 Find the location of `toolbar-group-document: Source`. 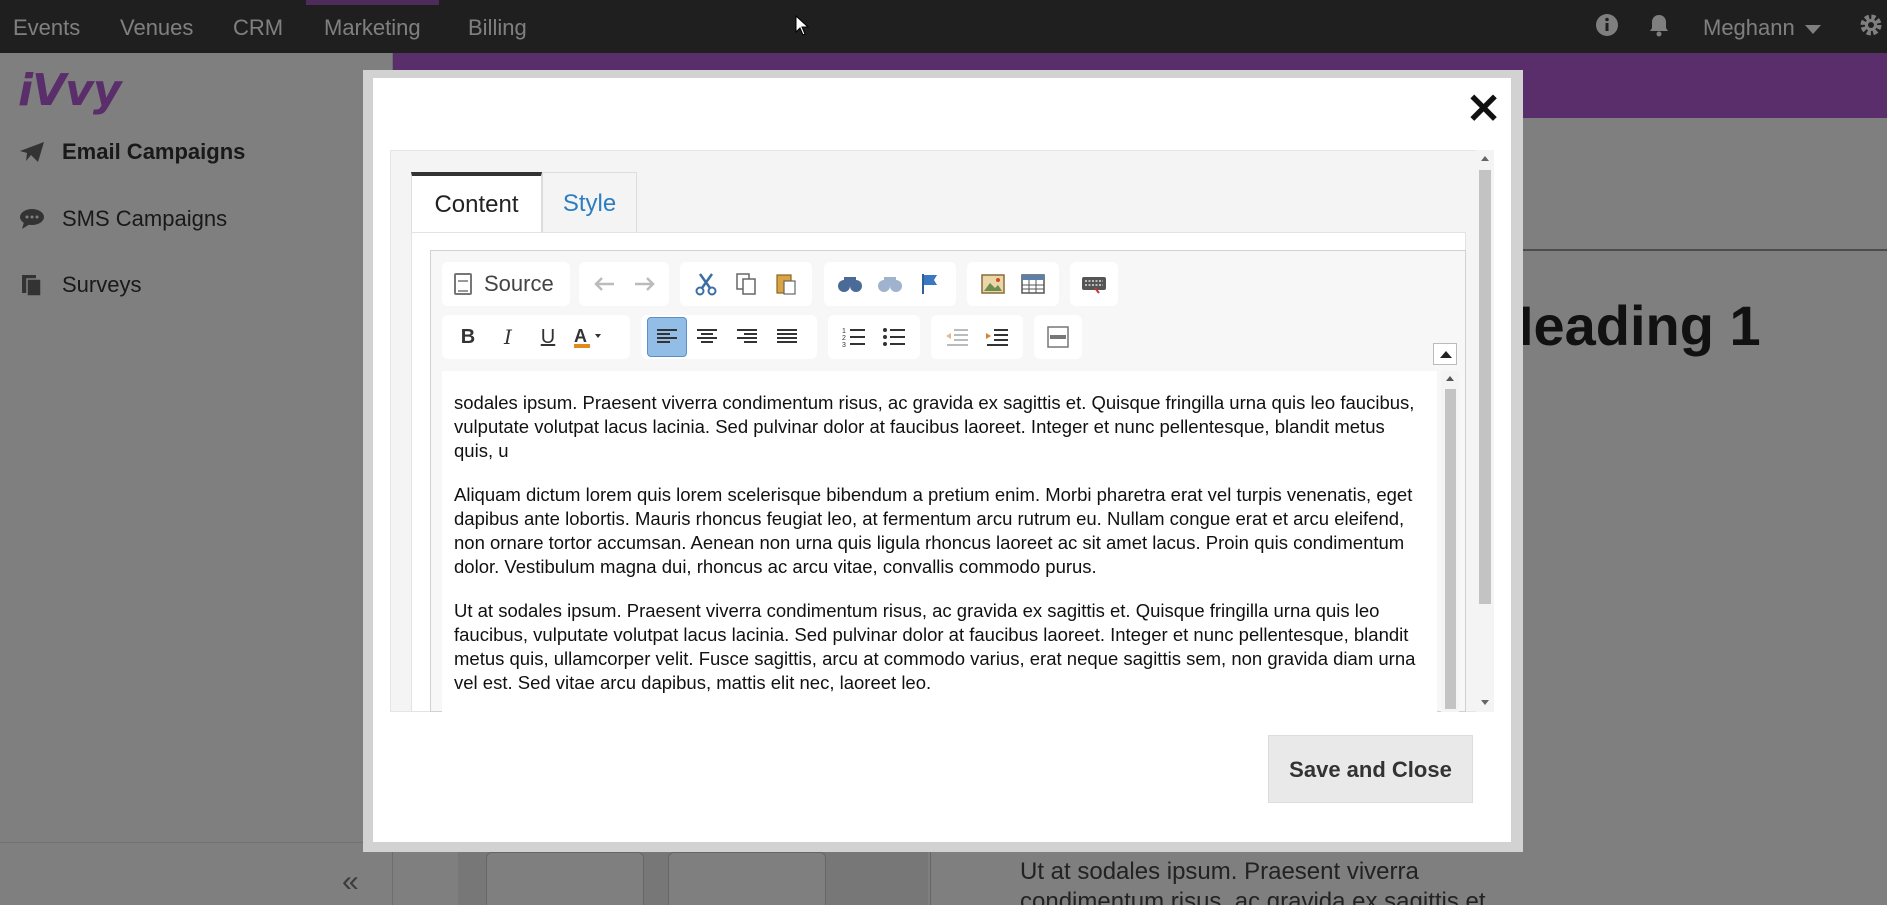

toolbar-group-document: Source is located at coordinates (506, 284).